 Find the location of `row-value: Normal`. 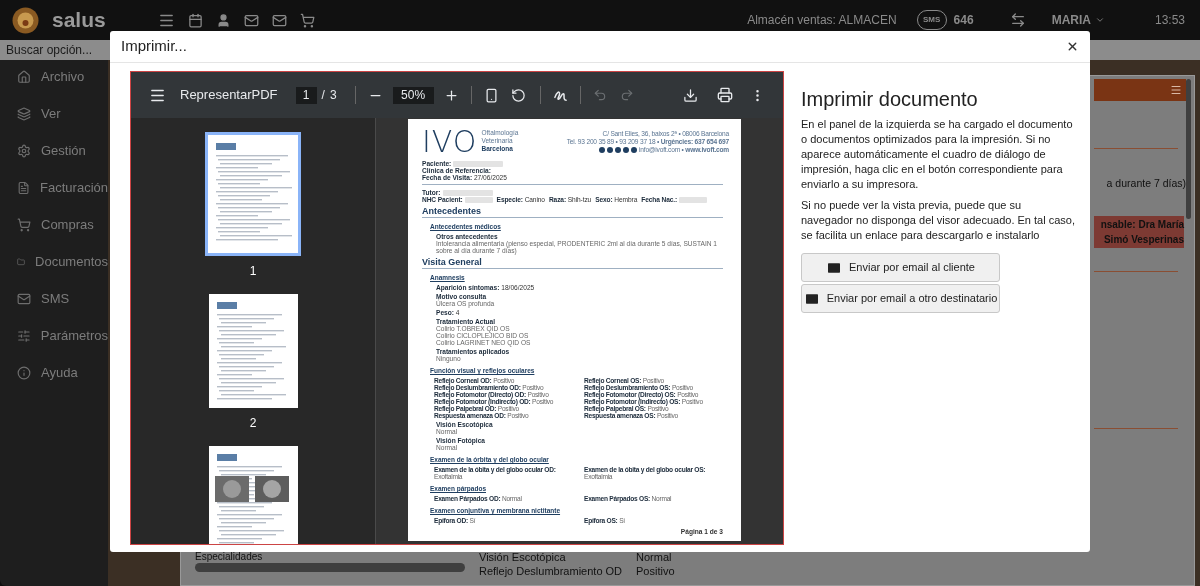

row-value: Normal is located at coordinates (654, 557).